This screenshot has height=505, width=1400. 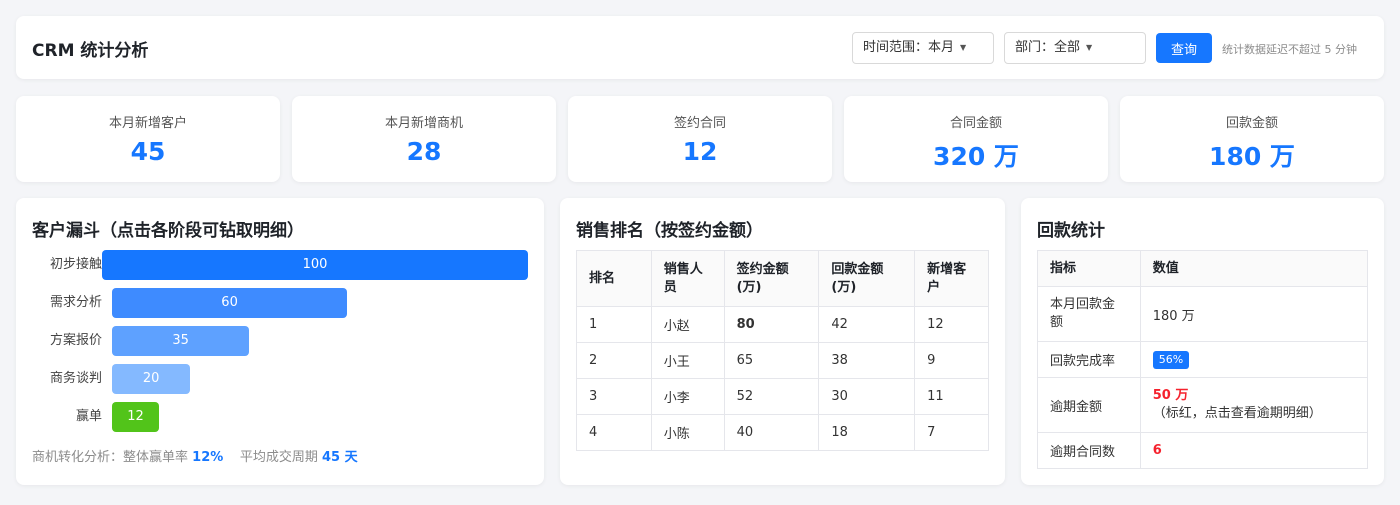 What do you see at coordinates (975, 123) in the screenshot?
I see `kpi-label: 合同金额` at bounding box center [975, 123].